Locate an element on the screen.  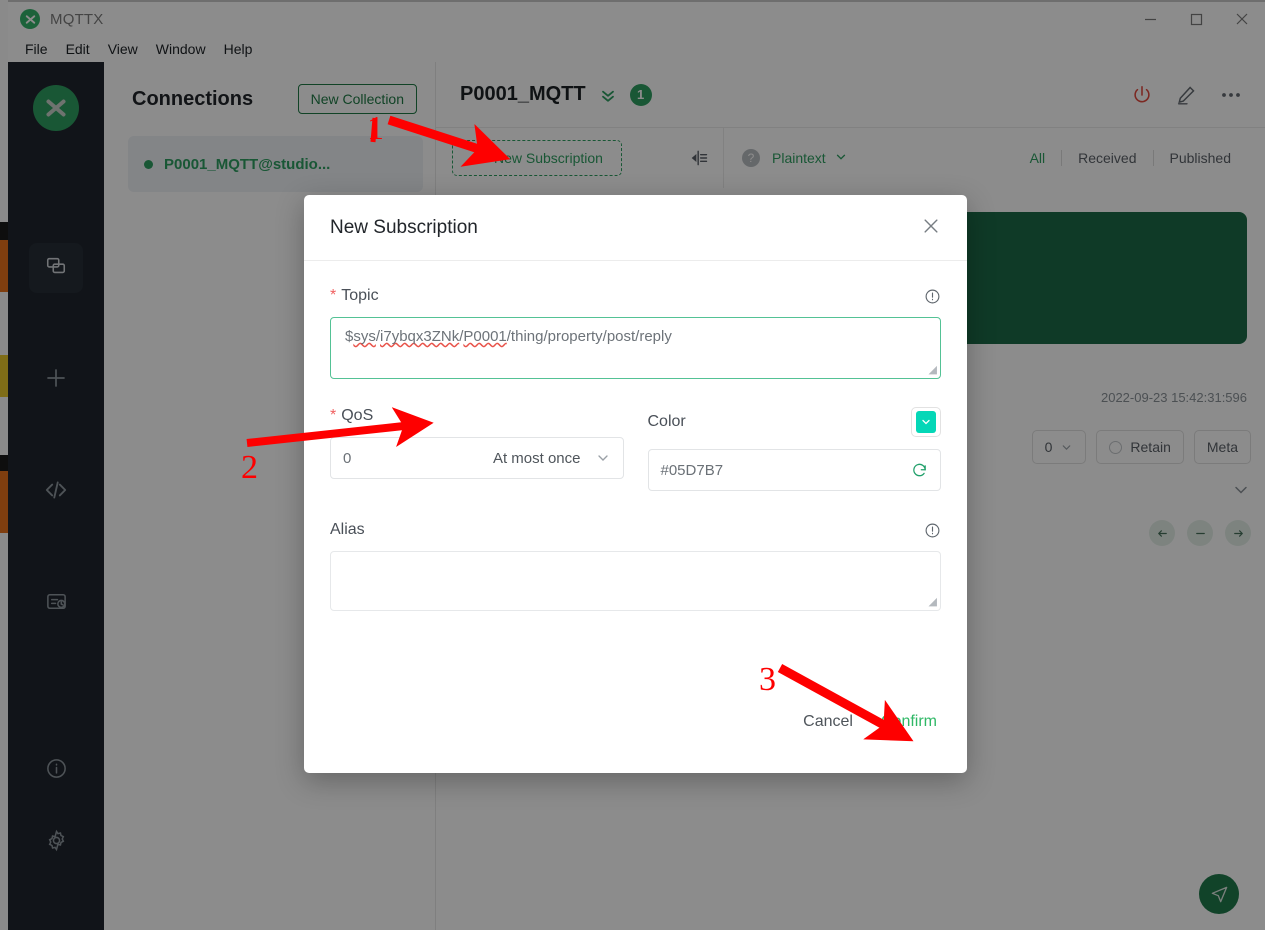
color-input: #05D7B7 is located at coordinates (794, 470).